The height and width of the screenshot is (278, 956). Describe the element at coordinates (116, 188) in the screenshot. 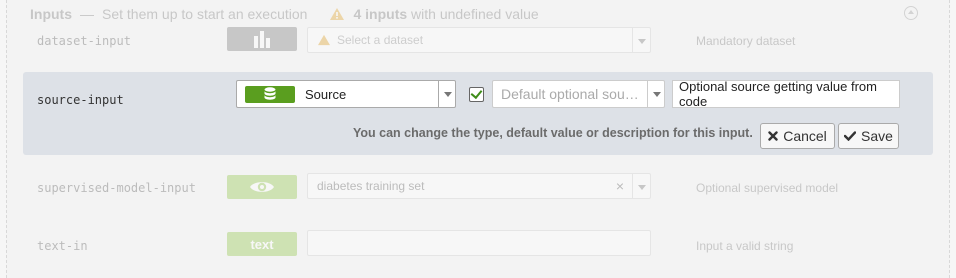

I see `input-name-supervised-model: supervised-model-input` at that location.